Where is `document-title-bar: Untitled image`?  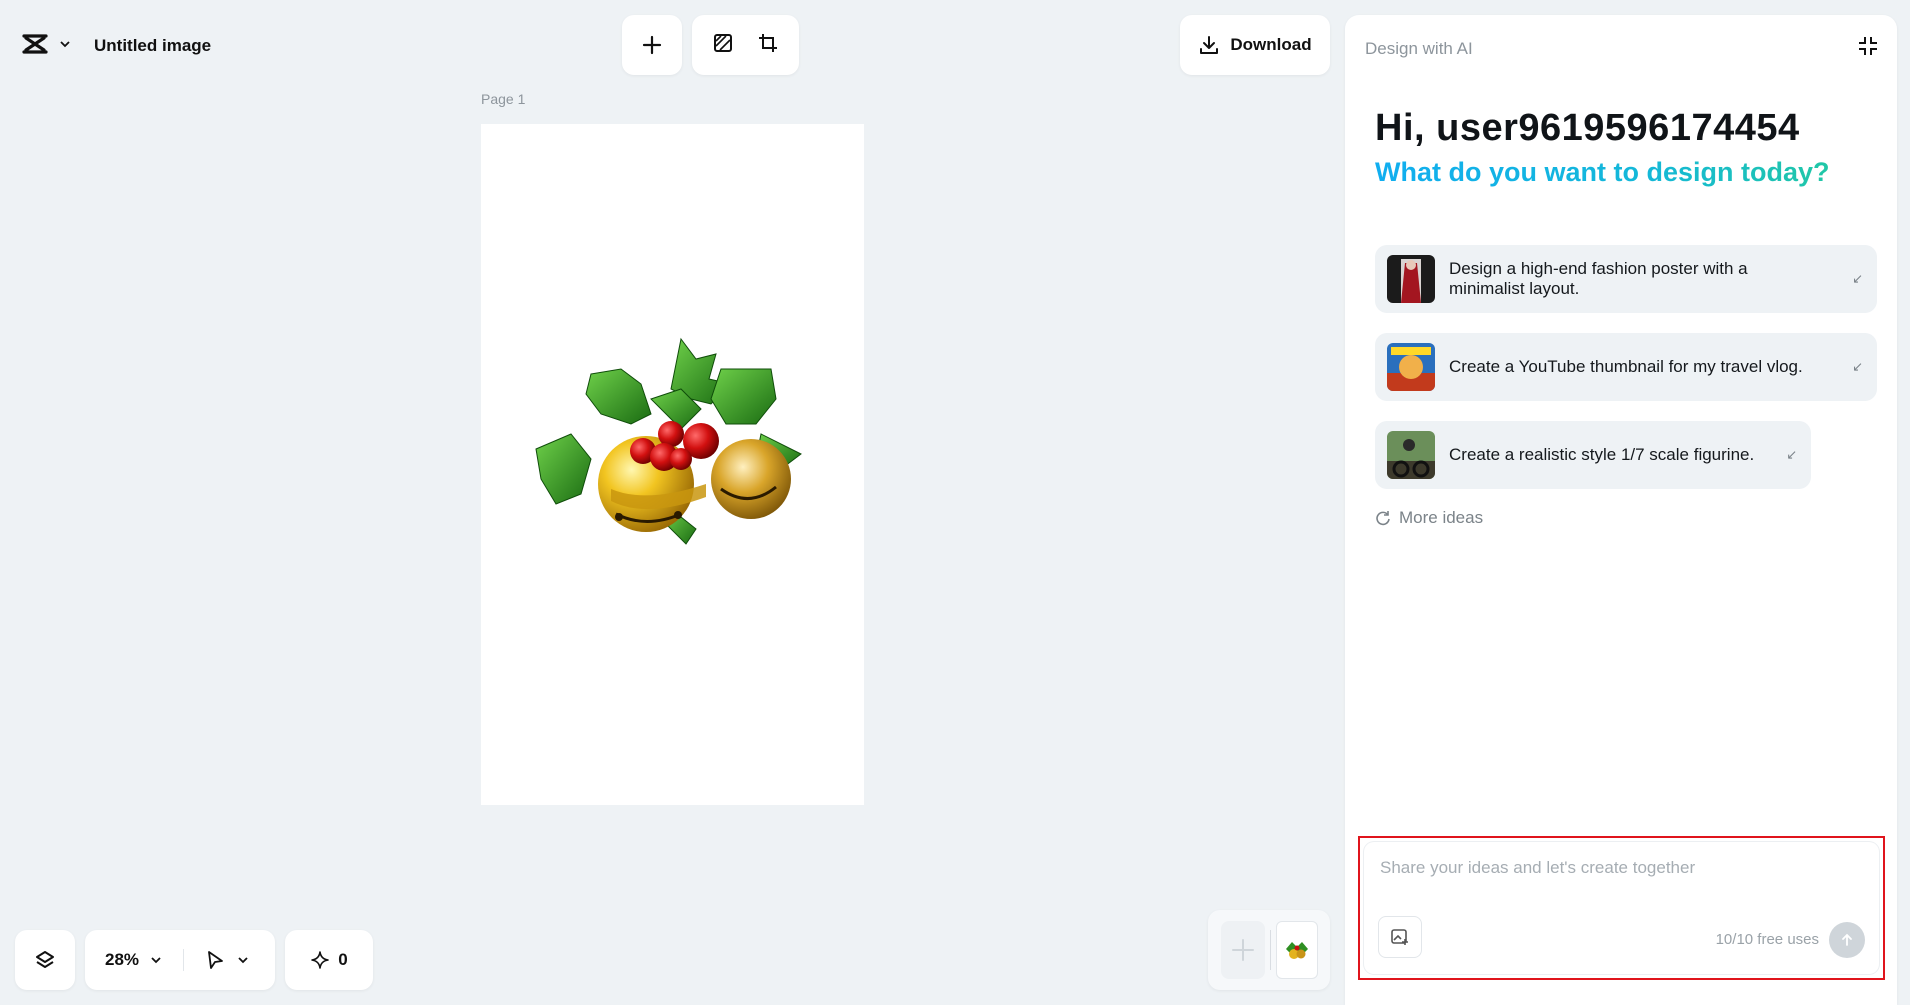 document-title-bar: Untitled image is located at coordinates (124, 46).